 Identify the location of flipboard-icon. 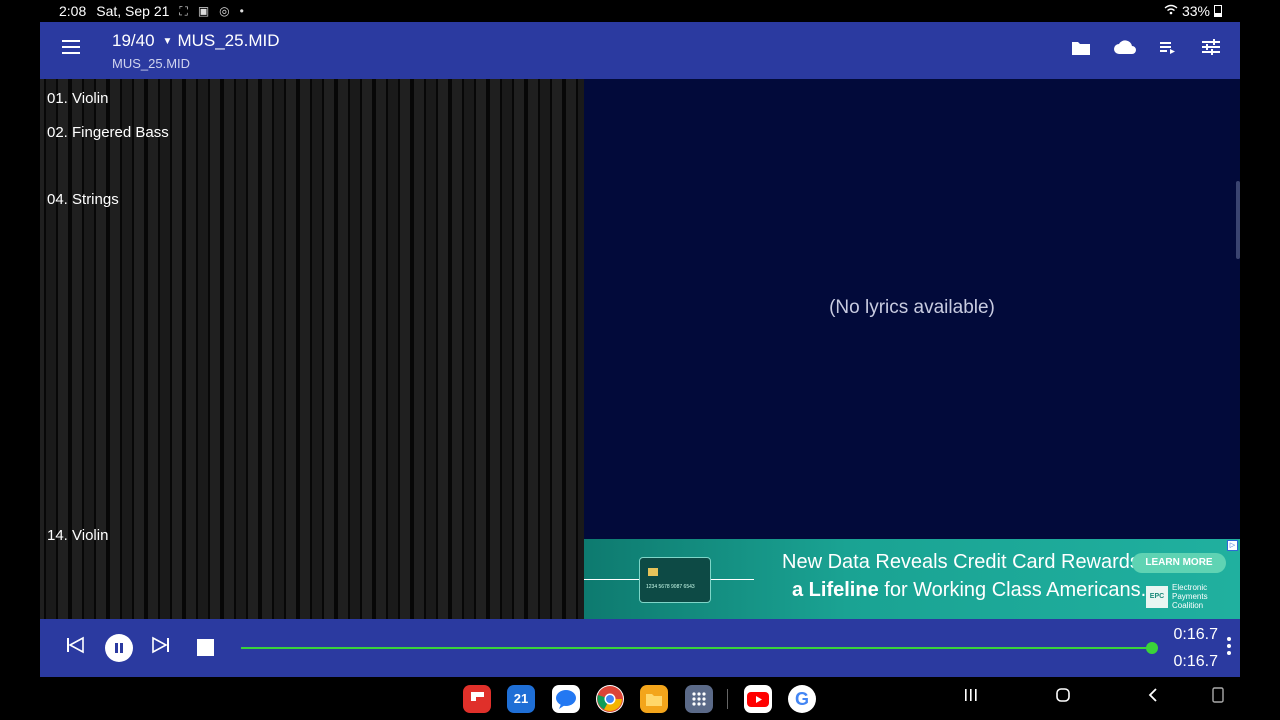
(477, 699).